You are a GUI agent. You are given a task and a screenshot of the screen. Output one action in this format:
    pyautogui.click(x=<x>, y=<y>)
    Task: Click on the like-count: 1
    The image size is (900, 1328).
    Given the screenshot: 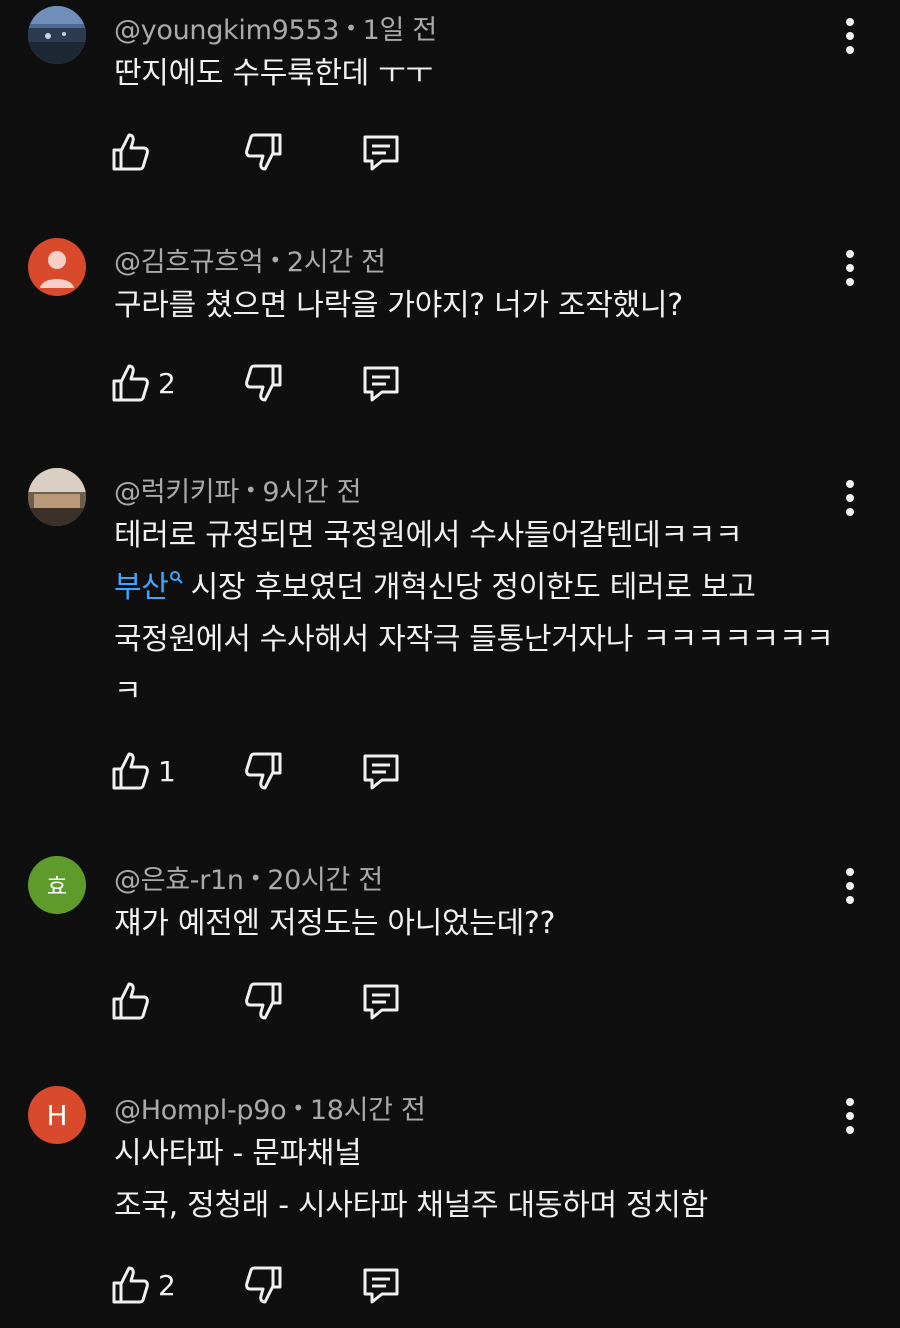 What is the action you would take?
    pyautogui.click(x=167, y=771)
    